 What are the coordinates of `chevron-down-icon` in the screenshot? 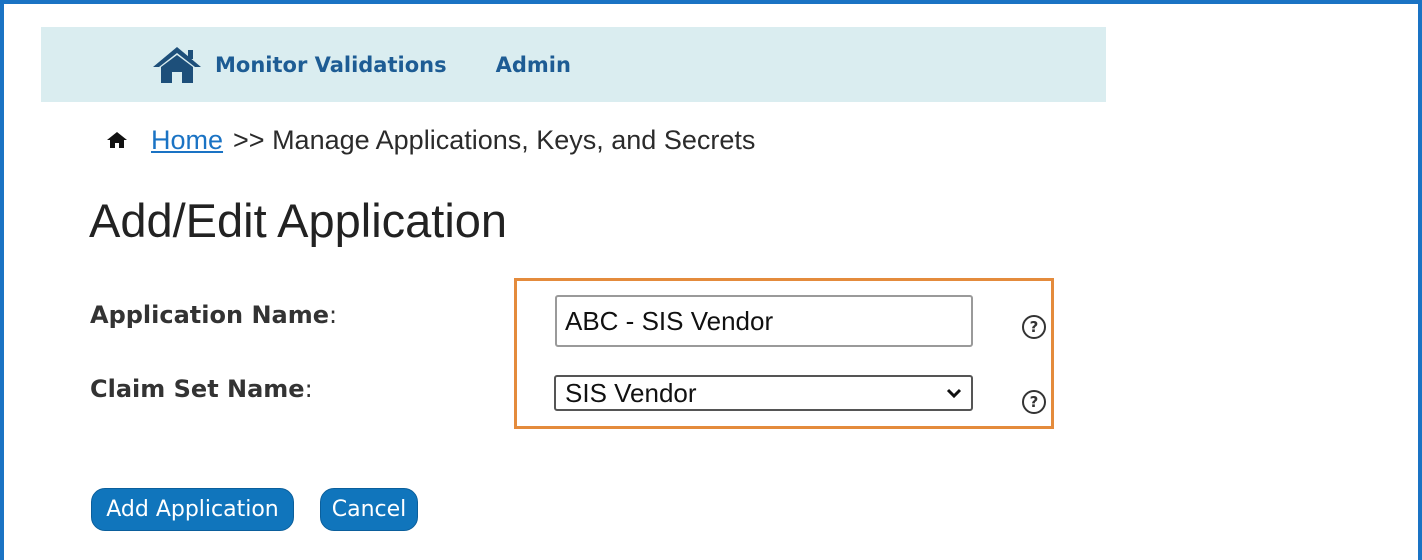 It's located at (954, 393).